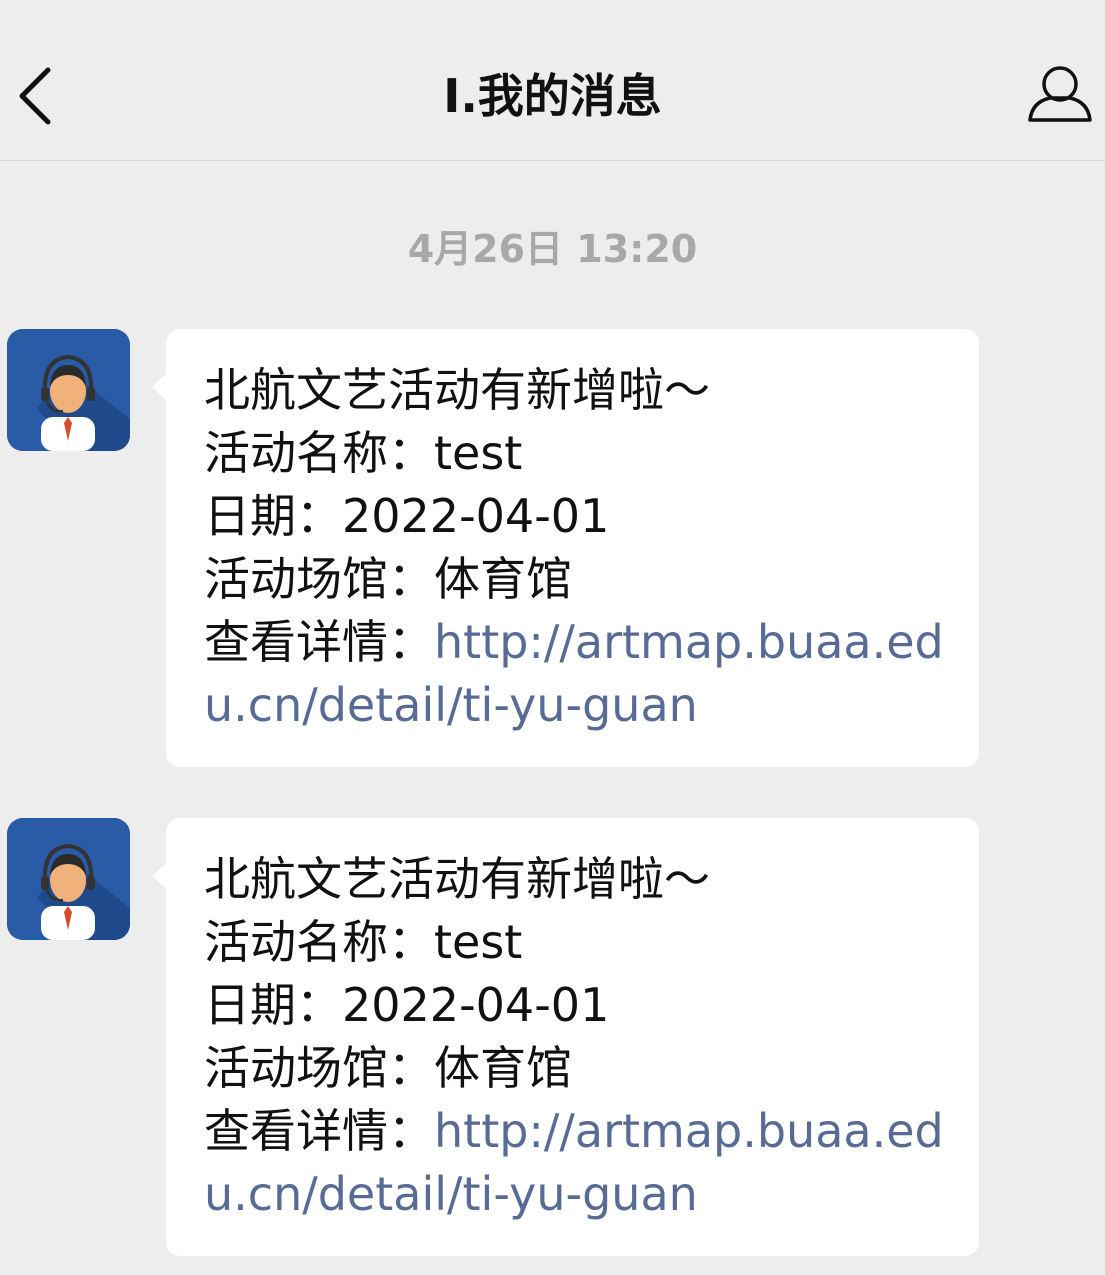  Describe the element at coordinates (552, 96) in the screenshot. I see `page-title: I.我的消息` at that location.